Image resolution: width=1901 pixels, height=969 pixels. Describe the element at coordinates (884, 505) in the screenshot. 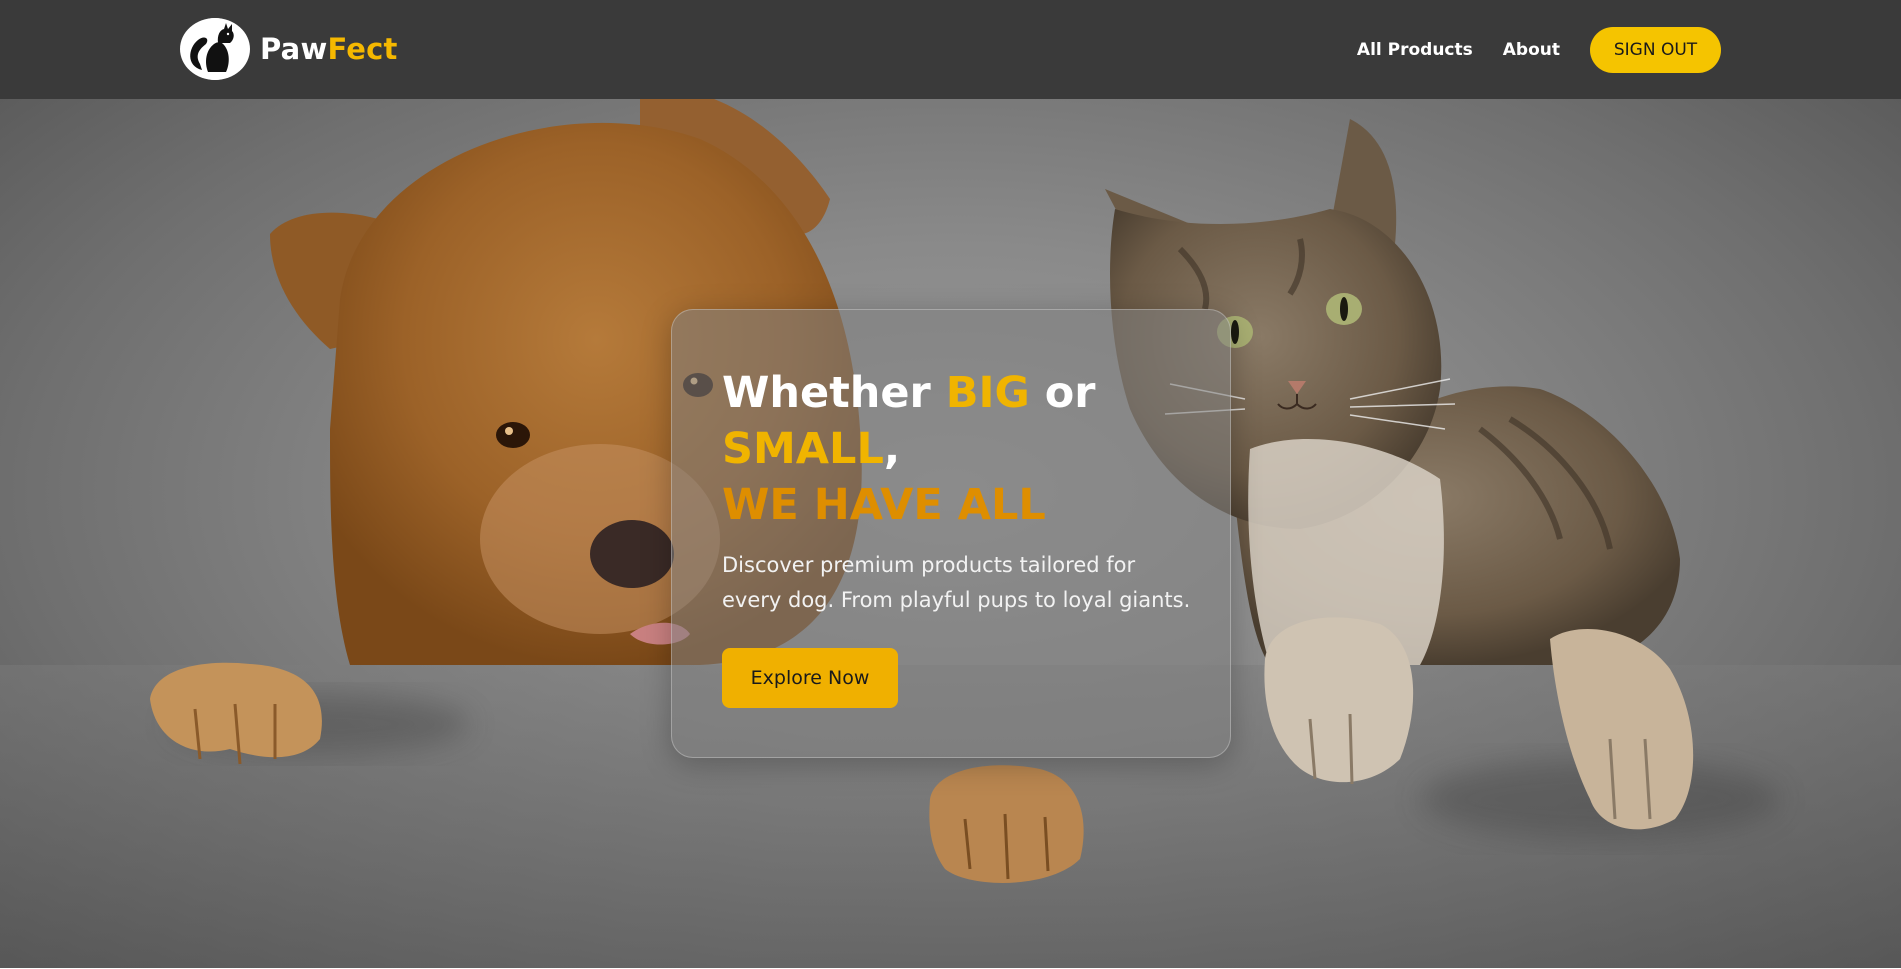

I see `headline-line3: WE HAVE ALL` at that location.